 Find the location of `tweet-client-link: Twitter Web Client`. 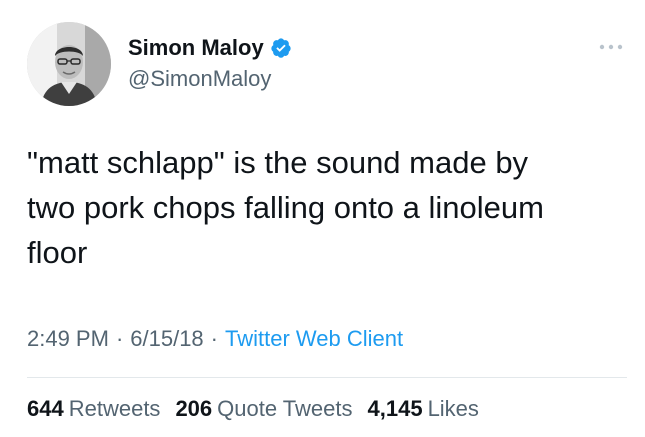

tweet-client-link: Twitter Web Client is located at coordinates (314, 339).